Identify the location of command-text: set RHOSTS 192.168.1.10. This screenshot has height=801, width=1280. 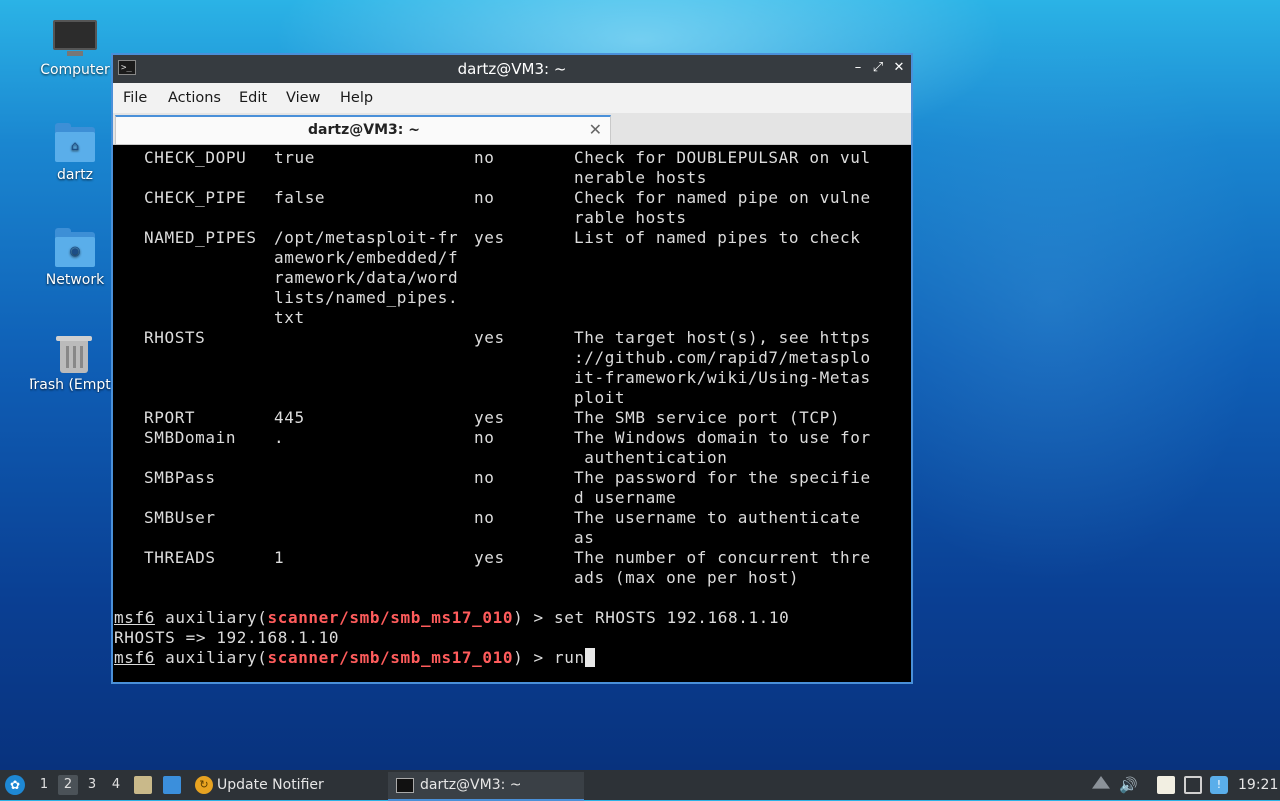
(672, 617).